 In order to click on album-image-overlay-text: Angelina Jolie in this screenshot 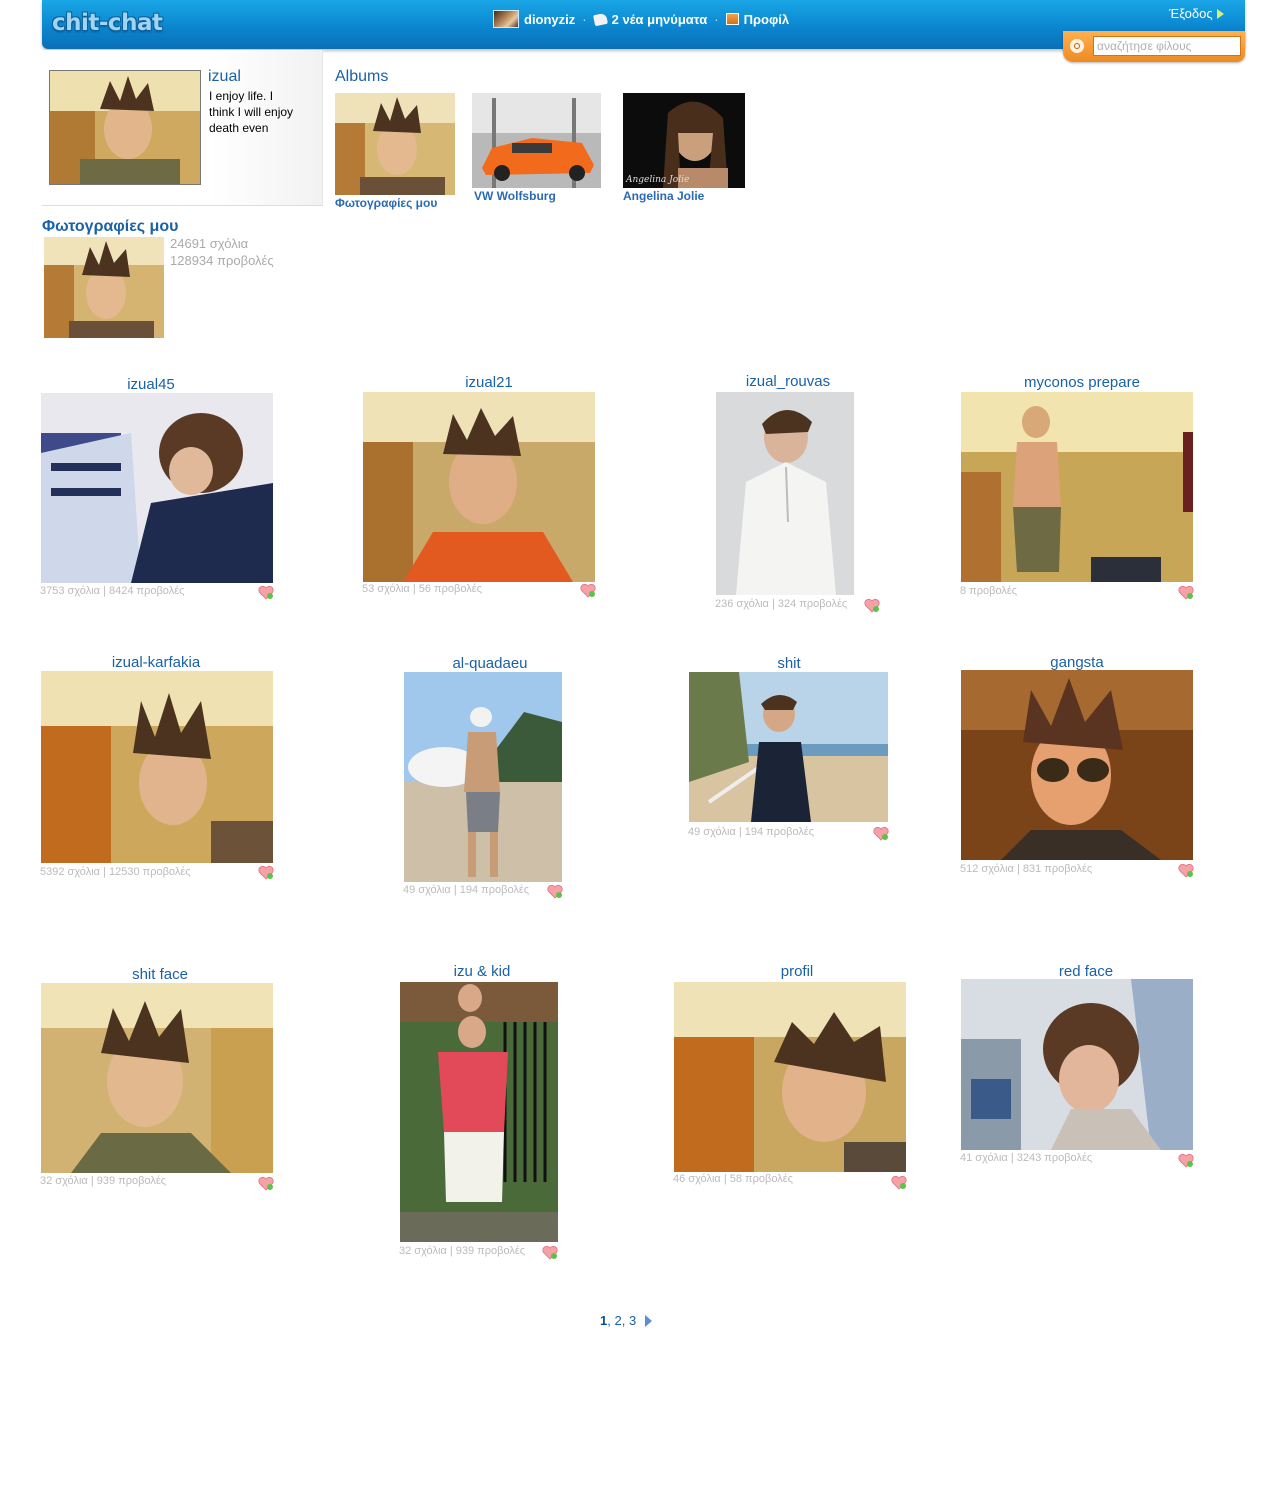, I will do `click(658, 180)`.